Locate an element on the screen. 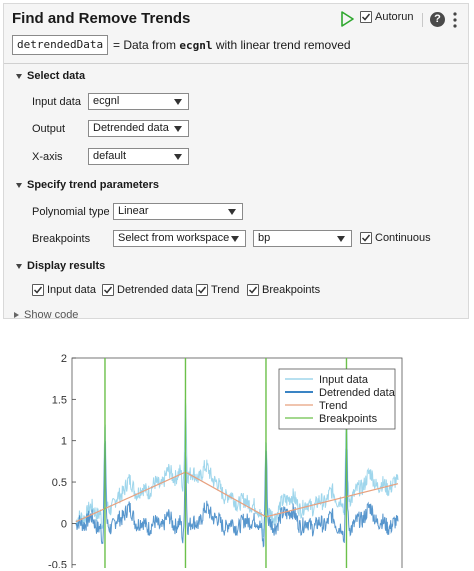  display-breakpoints-option: Breakpoints is located at coordinates (283, 290).